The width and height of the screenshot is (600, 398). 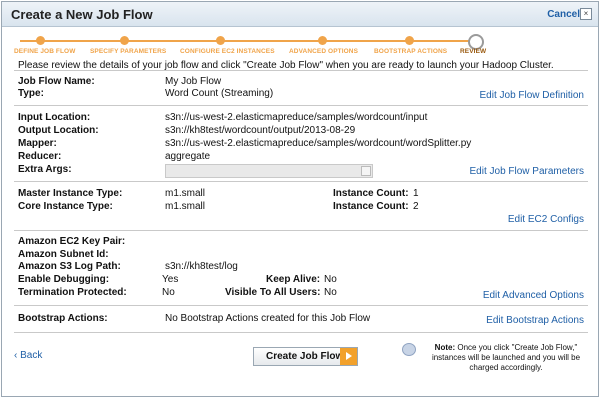 What do you see at coordinates (69, 266) in the screenshot?
I see `s3-log-path-label: Amazon S3 Log Path:` at bounding box center [69, 266].